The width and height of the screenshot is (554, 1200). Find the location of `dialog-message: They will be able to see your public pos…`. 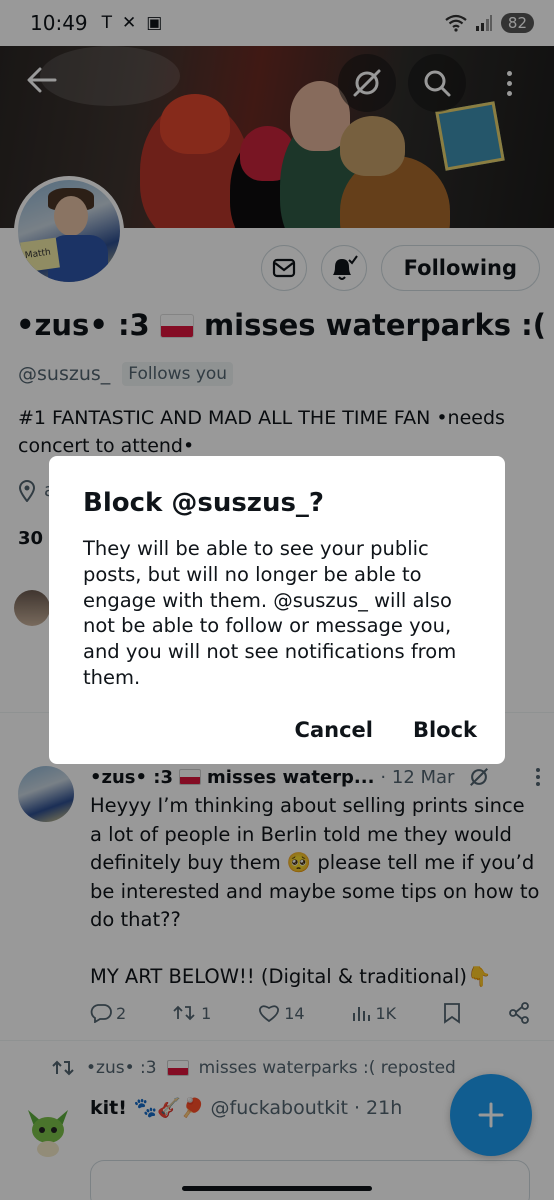

dialog-message: They will be able to see your public pos… is located at coordinates (270, 613).